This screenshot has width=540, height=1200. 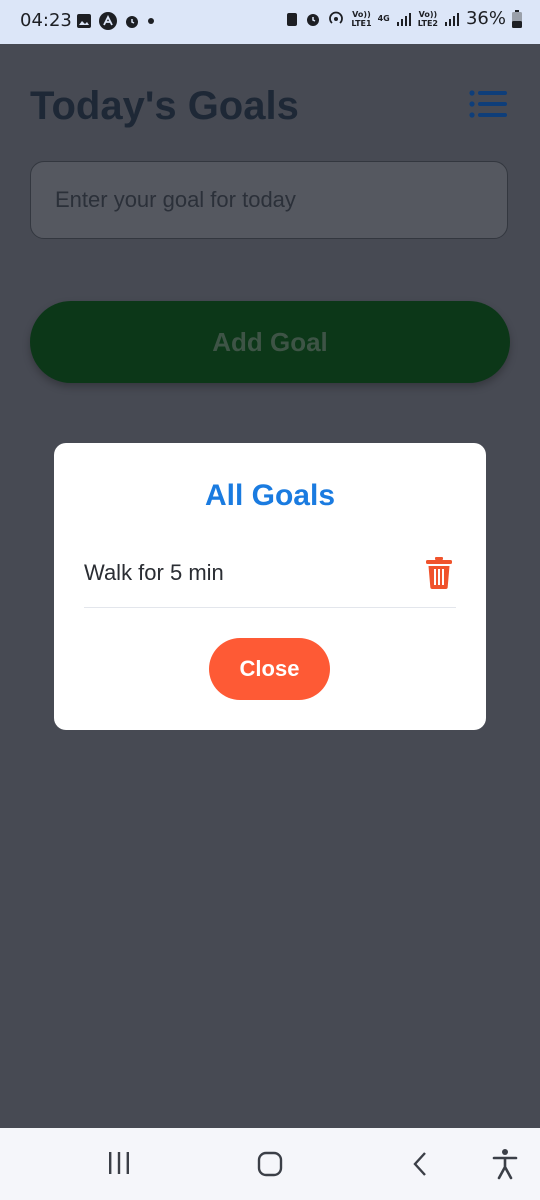 What do you see at coordinates (151, 21) in the screenshot?
I see `dot-icon` at bounding box center [151, 21].